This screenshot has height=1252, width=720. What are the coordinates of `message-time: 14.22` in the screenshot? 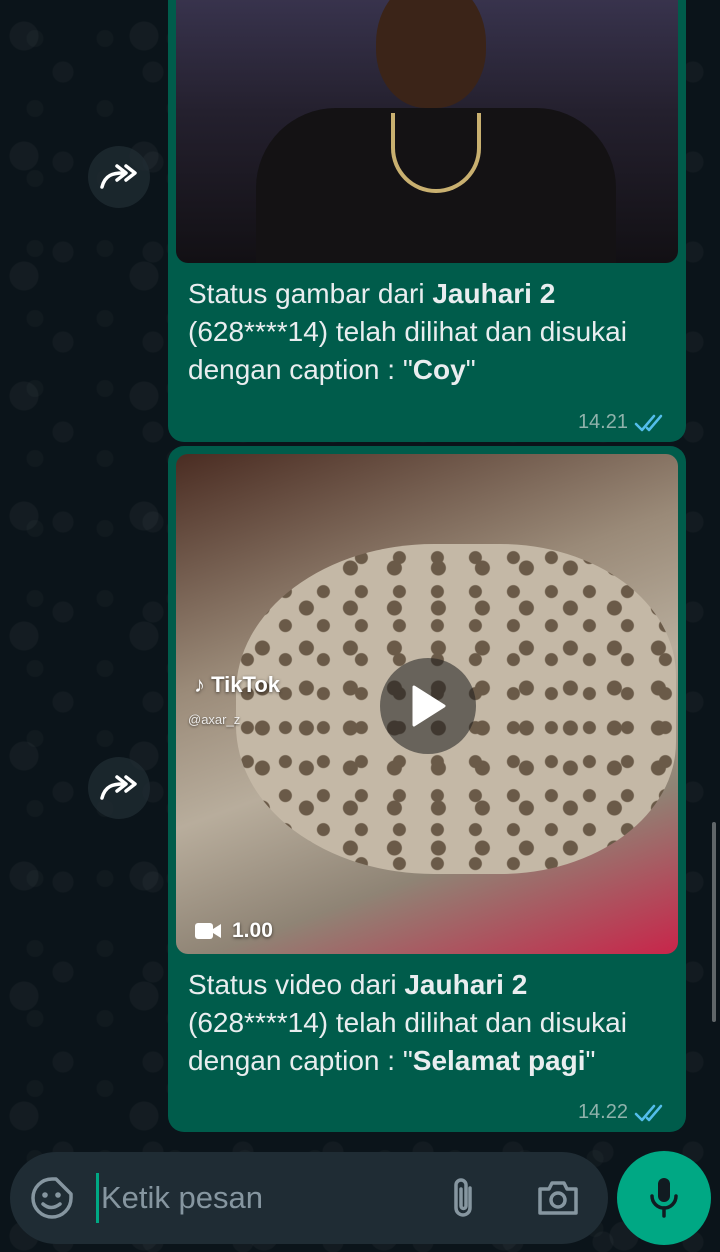 It's located at (602, 1112).